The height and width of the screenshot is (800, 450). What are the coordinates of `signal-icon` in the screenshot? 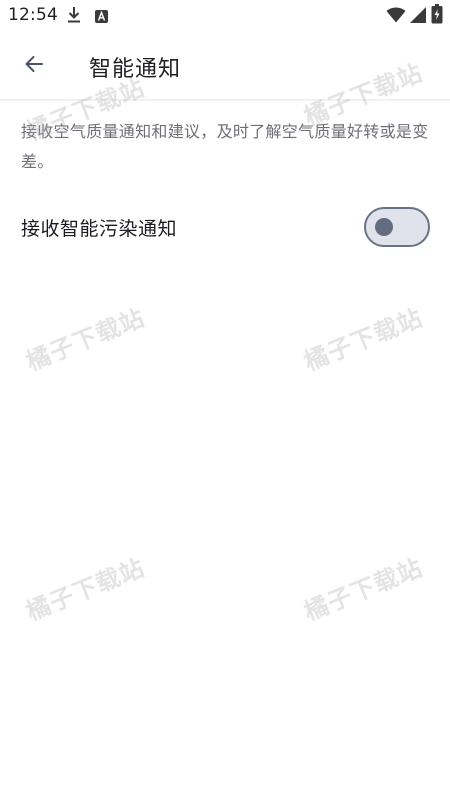 It's located at (418, 15).